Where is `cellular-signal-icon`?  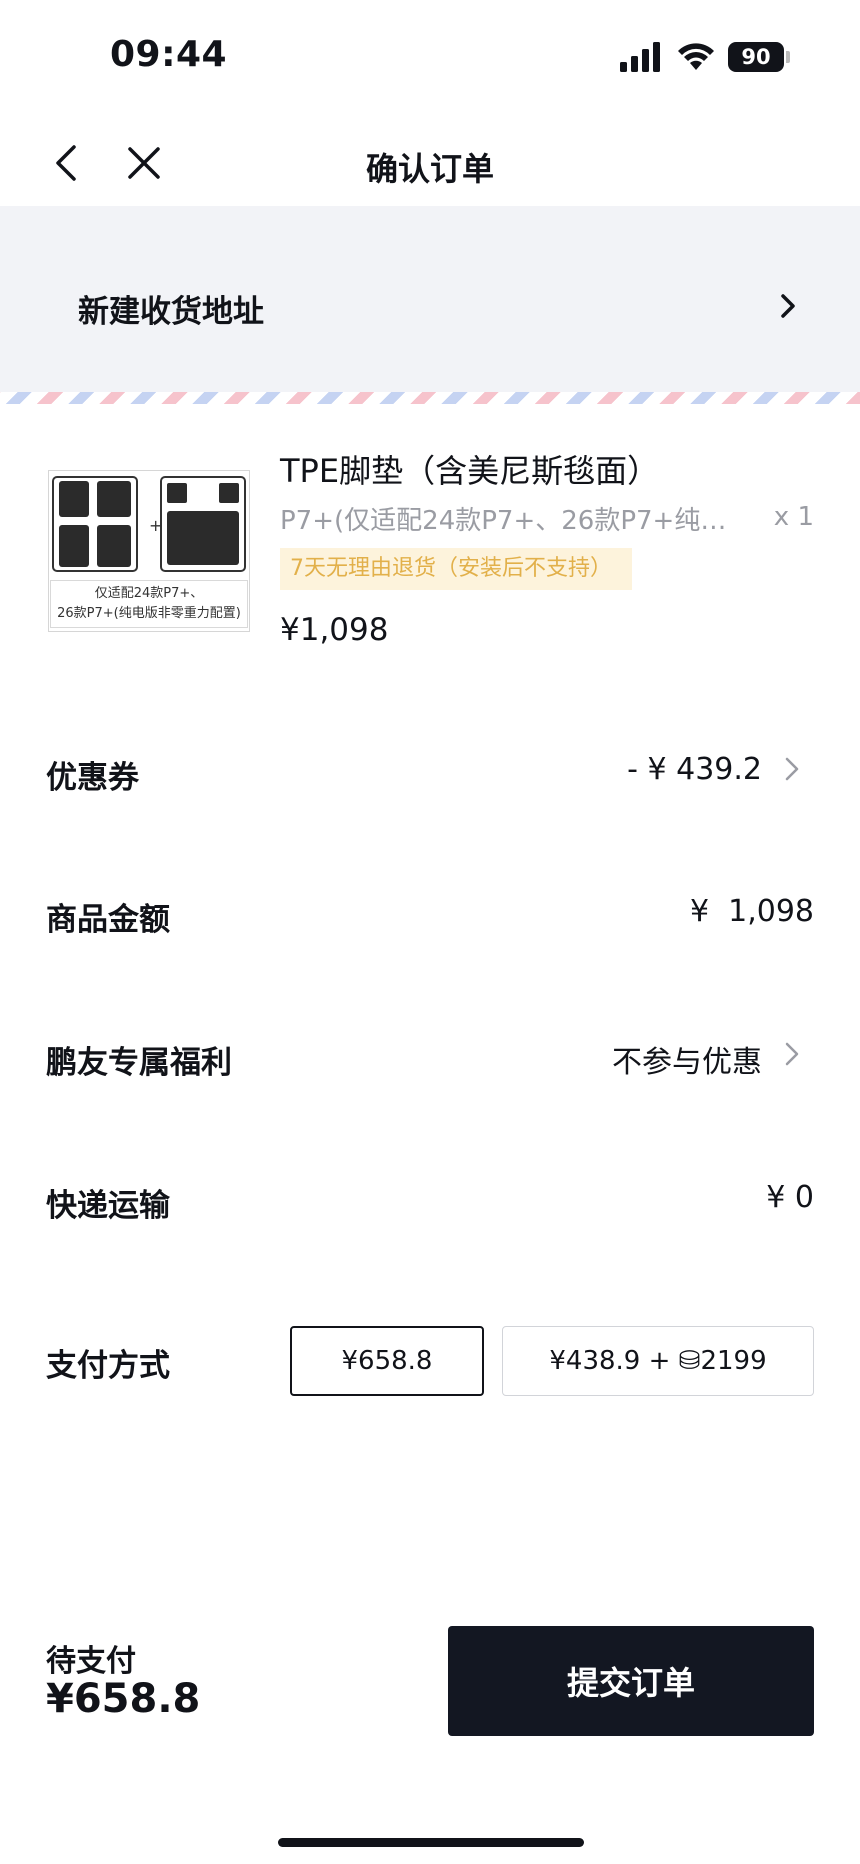
cellular-signal-icon is located at coordinates (640, 57).